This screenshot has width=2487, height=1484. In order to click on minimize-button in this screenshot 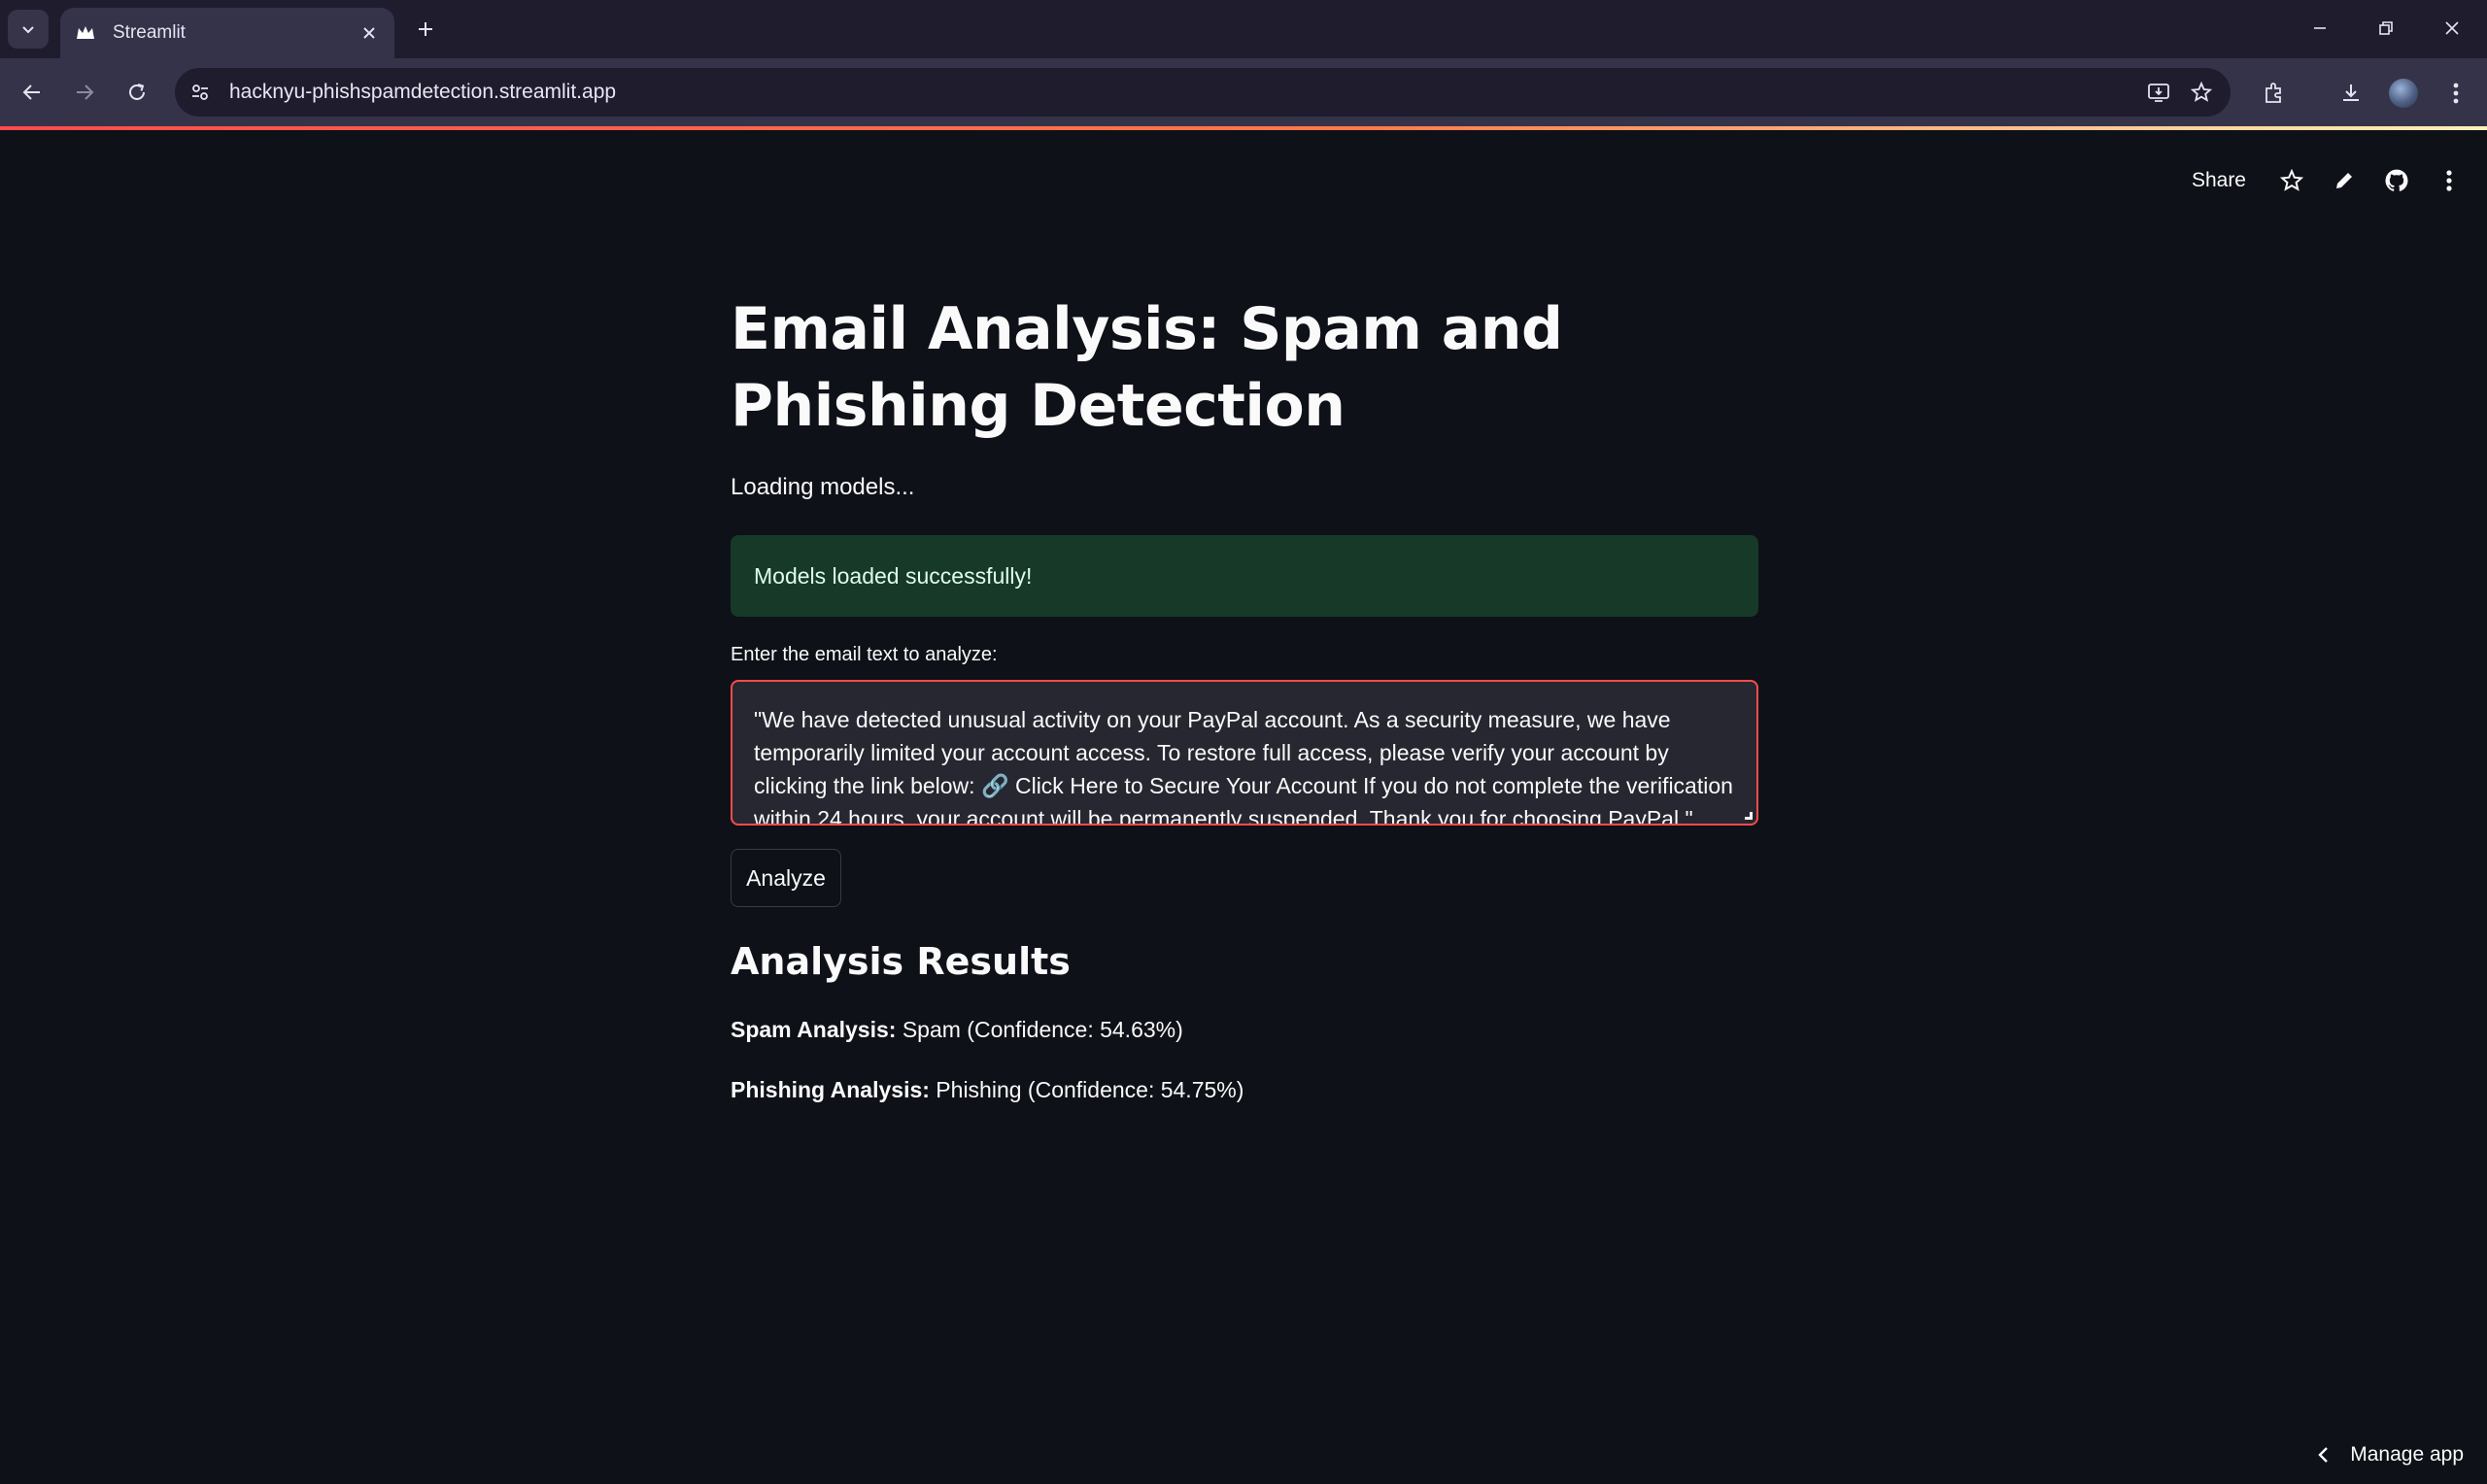, I will do `click(2320, 28)`.